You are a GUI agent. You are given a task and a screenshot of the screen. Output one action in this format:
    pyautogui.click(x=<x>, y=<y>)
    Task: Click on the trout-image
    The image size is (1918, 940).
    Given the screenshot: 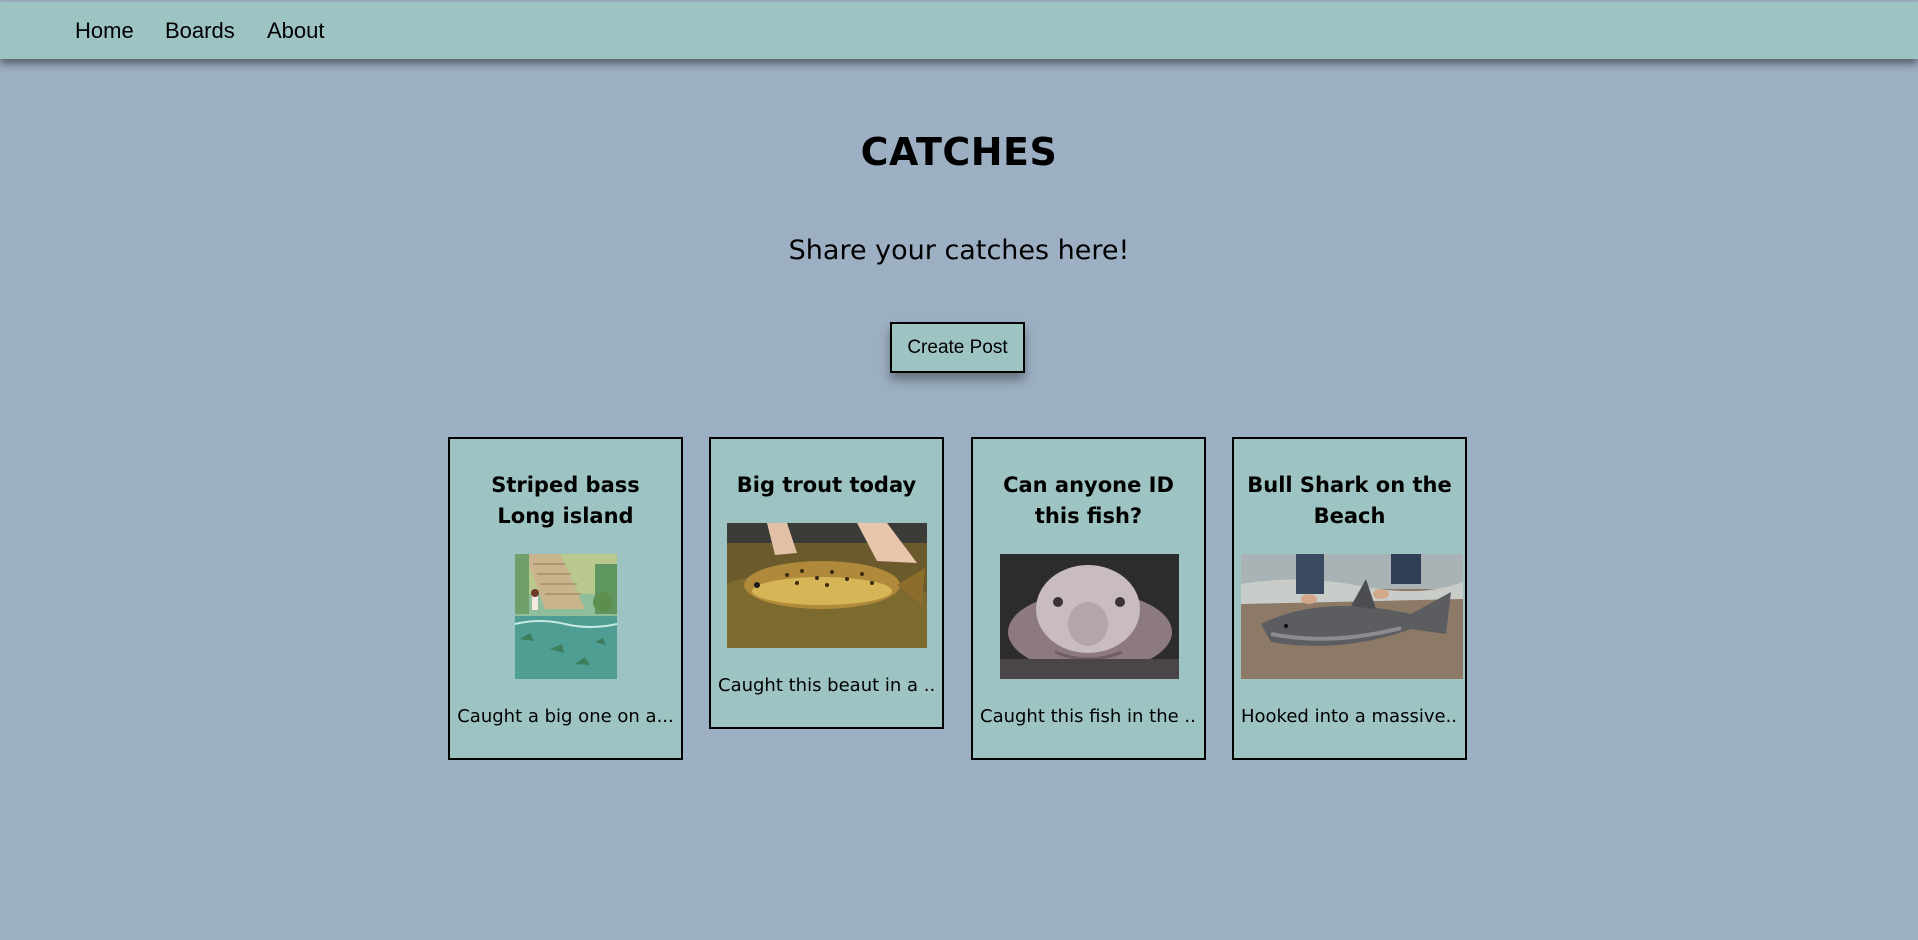 What is the action you would take?
    pyautogui.click(x=827, y=585)
    